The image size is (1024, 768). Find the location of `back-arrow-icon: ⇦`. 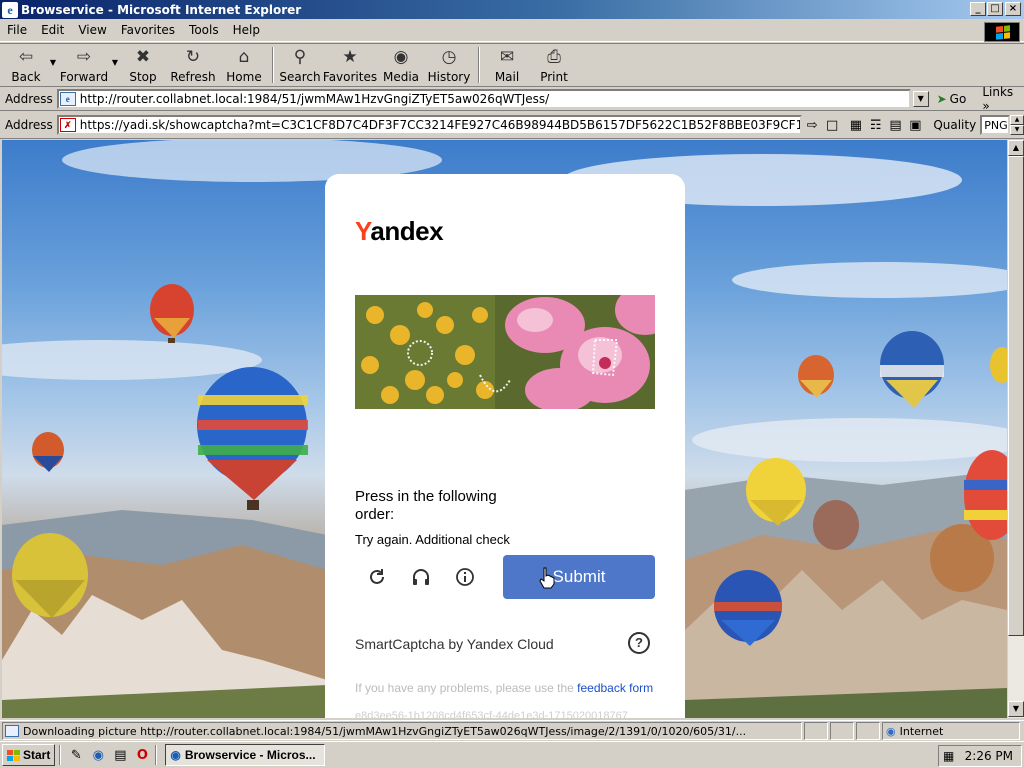

back-arrow-icon: ⇦ is located at coordinates (26, 57).